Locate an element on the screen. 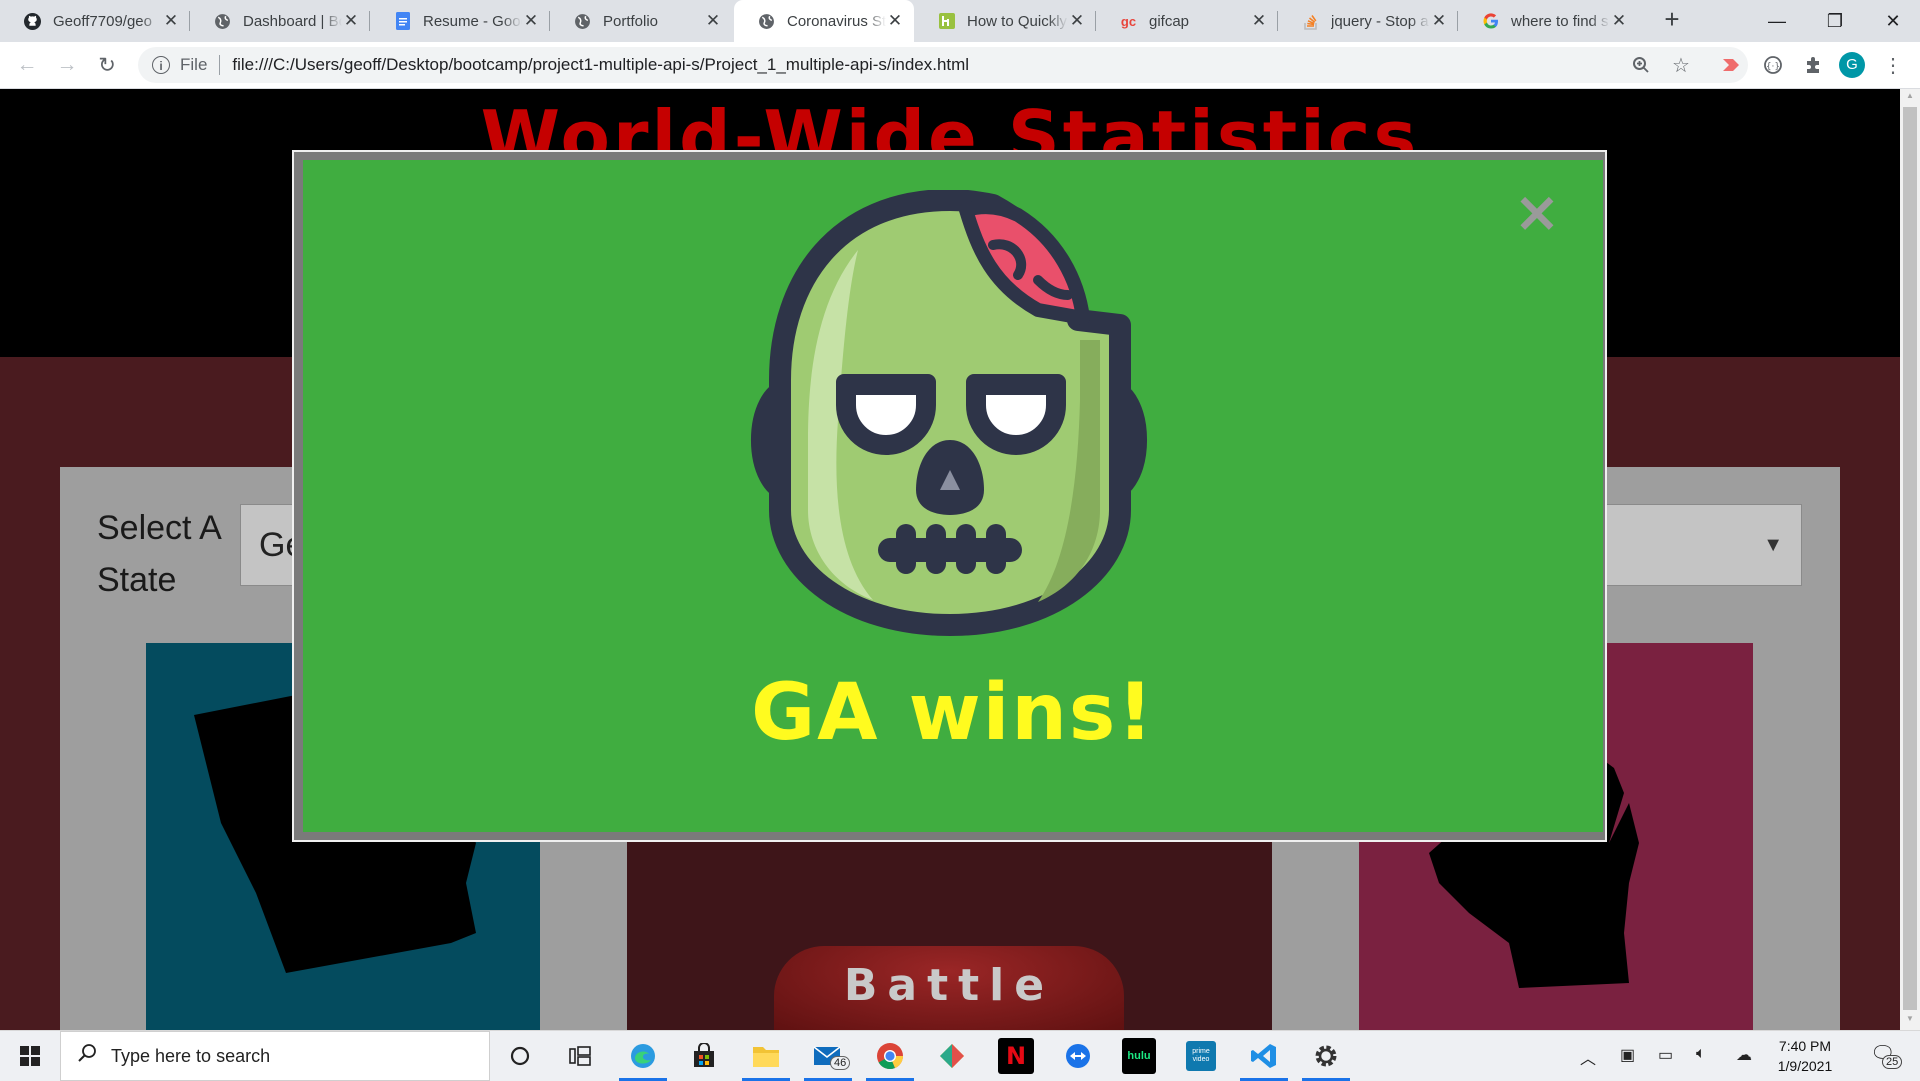  tab-coronavirus-active: Coronavirus Sta ✕ is located at coordinates (824, 21).